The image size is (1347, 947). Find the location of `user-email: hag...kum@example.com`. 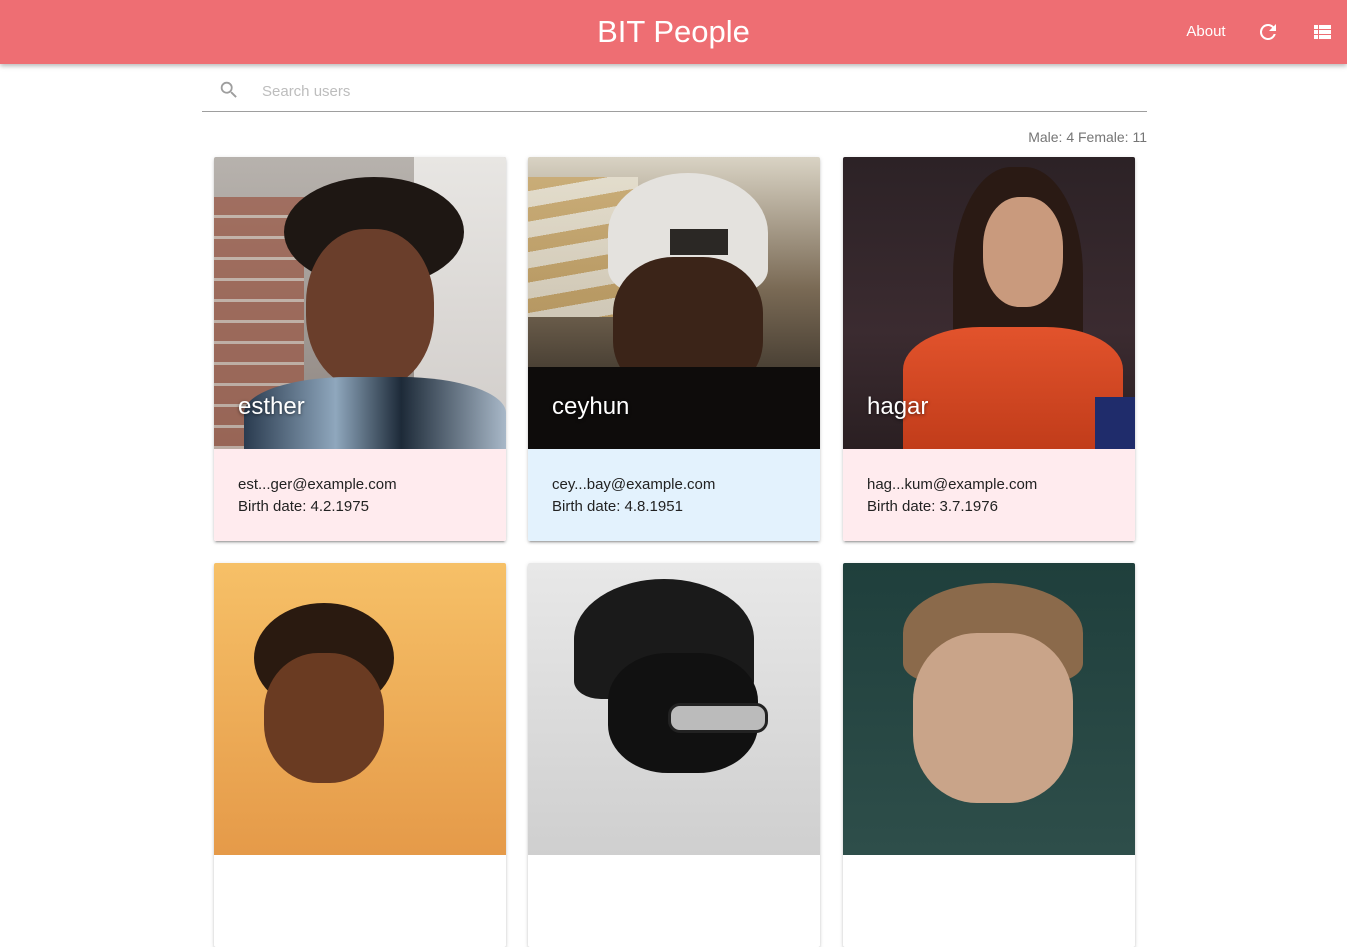

user-email: hag...kum@example.com is located at coordinates (952, 484).